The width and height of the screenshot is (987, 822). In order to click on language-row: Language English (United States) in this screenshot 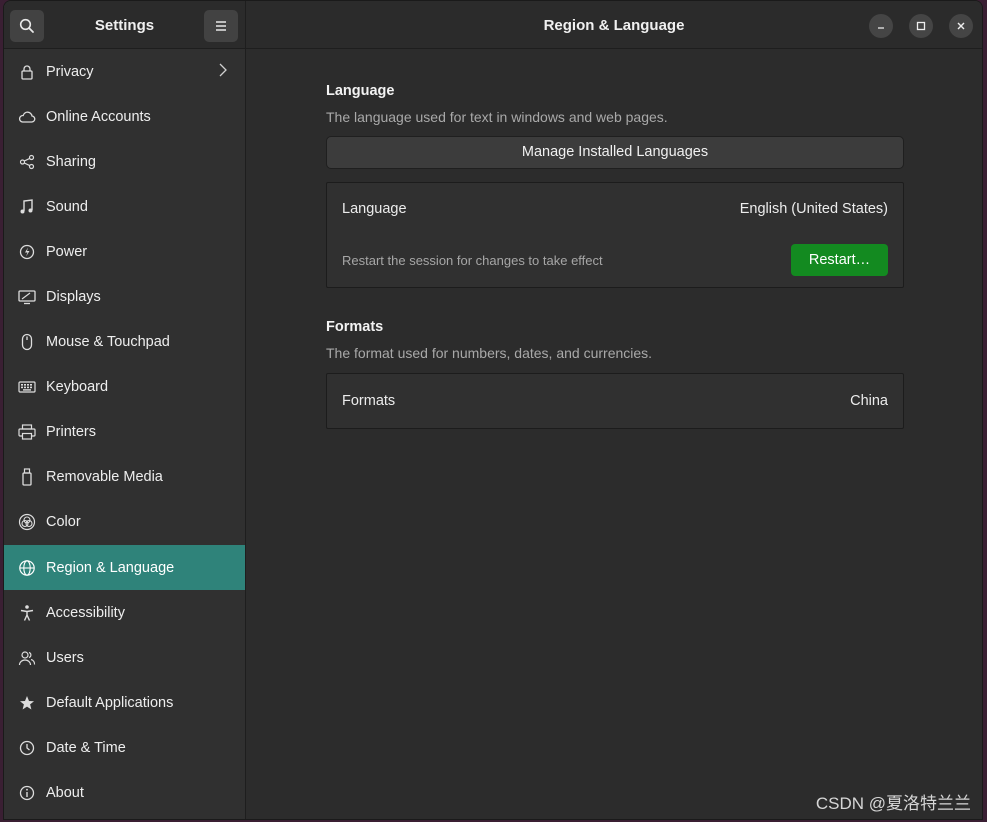, I will do `click(615, 209)`.